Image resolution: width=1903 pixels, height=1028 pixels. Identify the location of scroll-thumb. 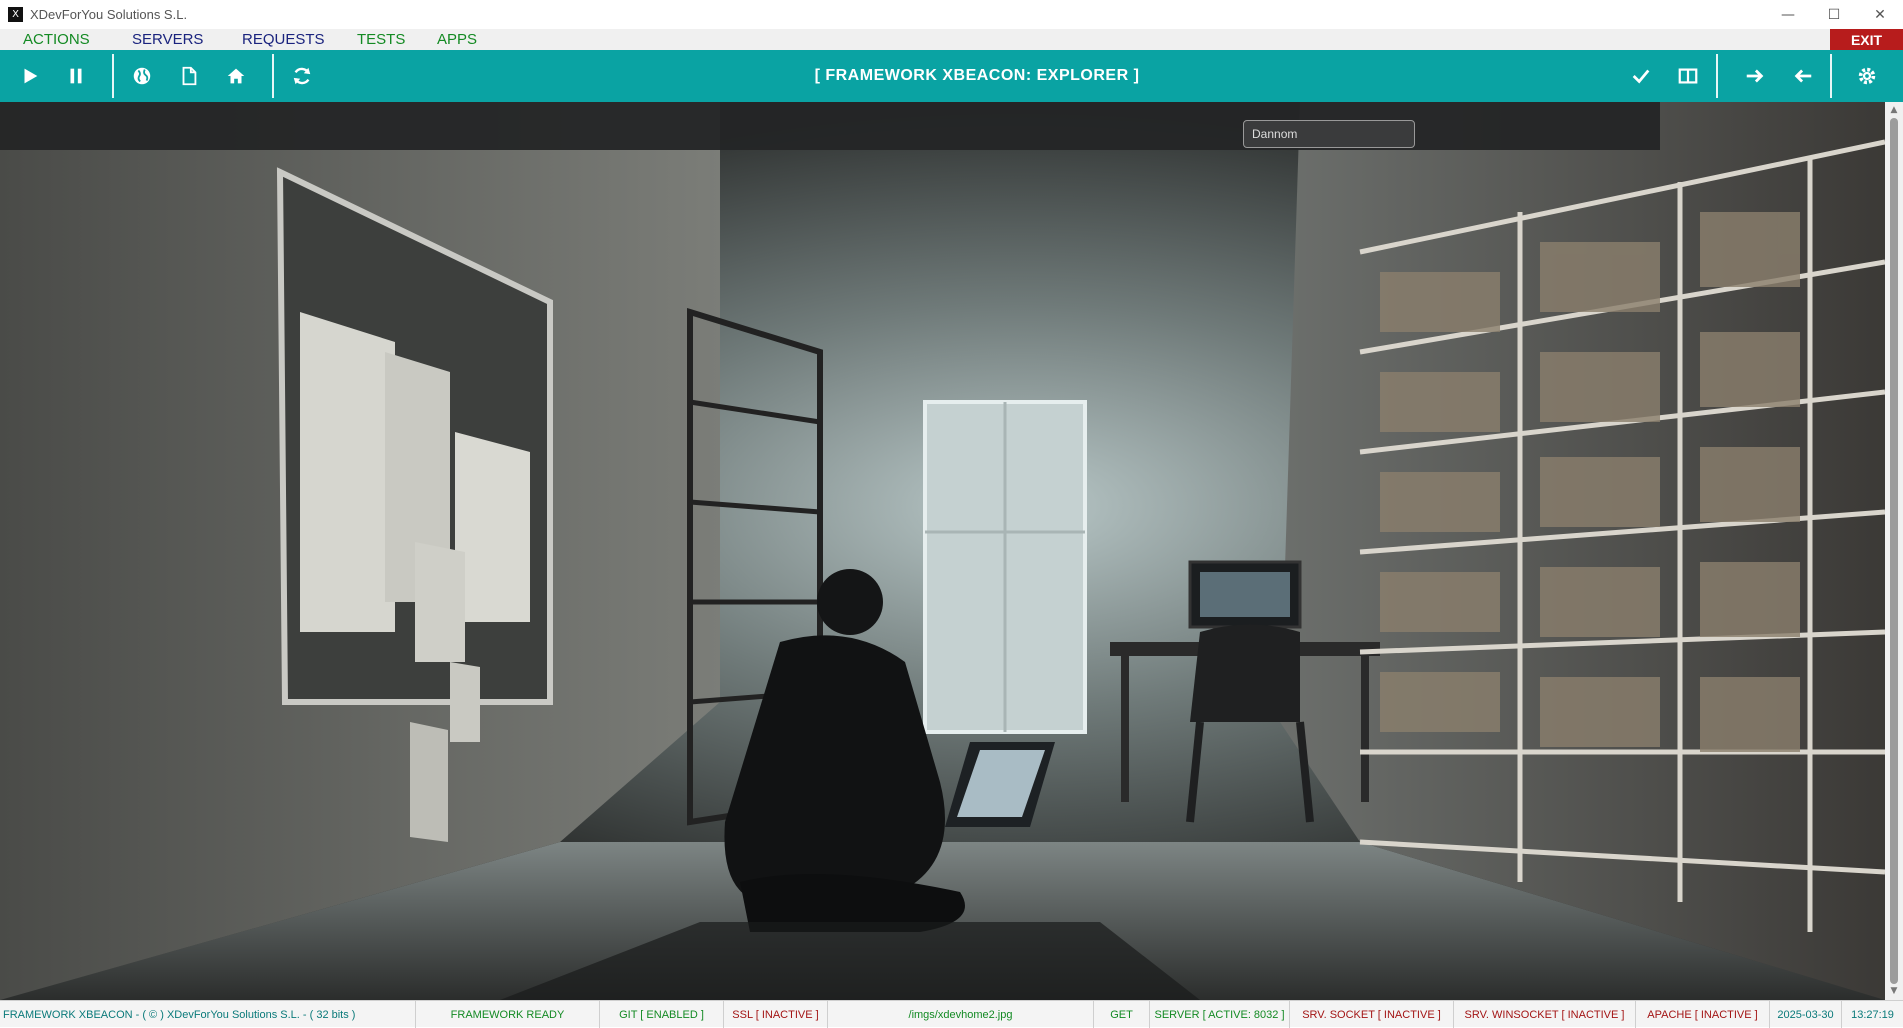
(1894, 551).